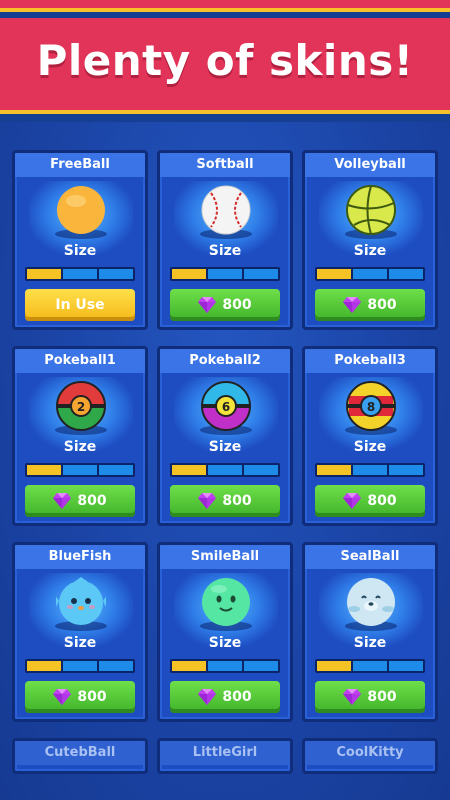 Image resolution: width=450 pixels, height=800 pixels. I want to click on page-title: Plenty of skins!, so click(225, 60).